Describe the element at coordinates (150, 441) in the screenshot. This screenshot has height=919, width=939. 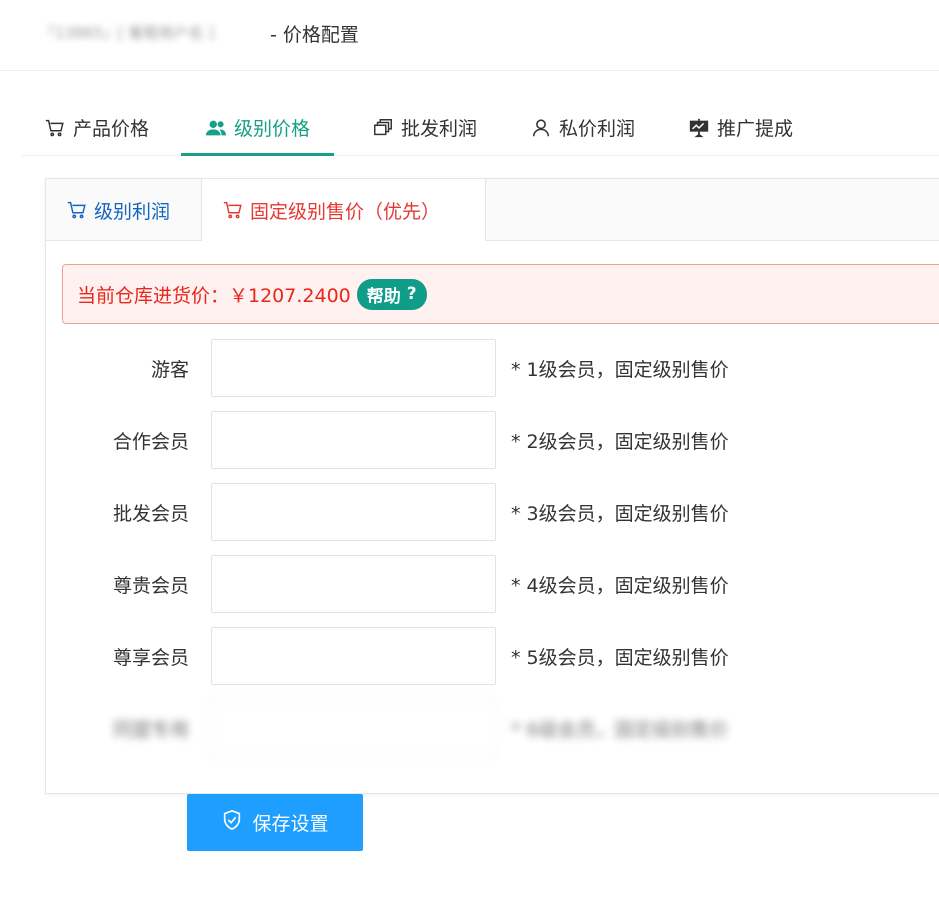
I see `level-label: 合作会员` at that location.